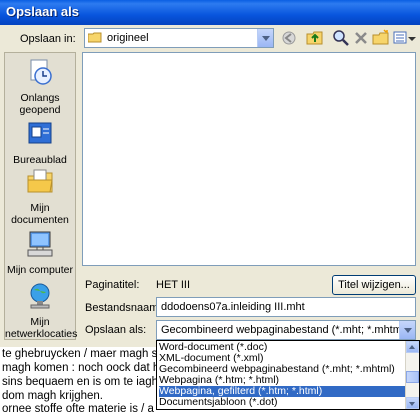 The height and width of the screenshot is (415, 420). I want to click on place-network: Mijn netwerklocaties, so click(41, 310).